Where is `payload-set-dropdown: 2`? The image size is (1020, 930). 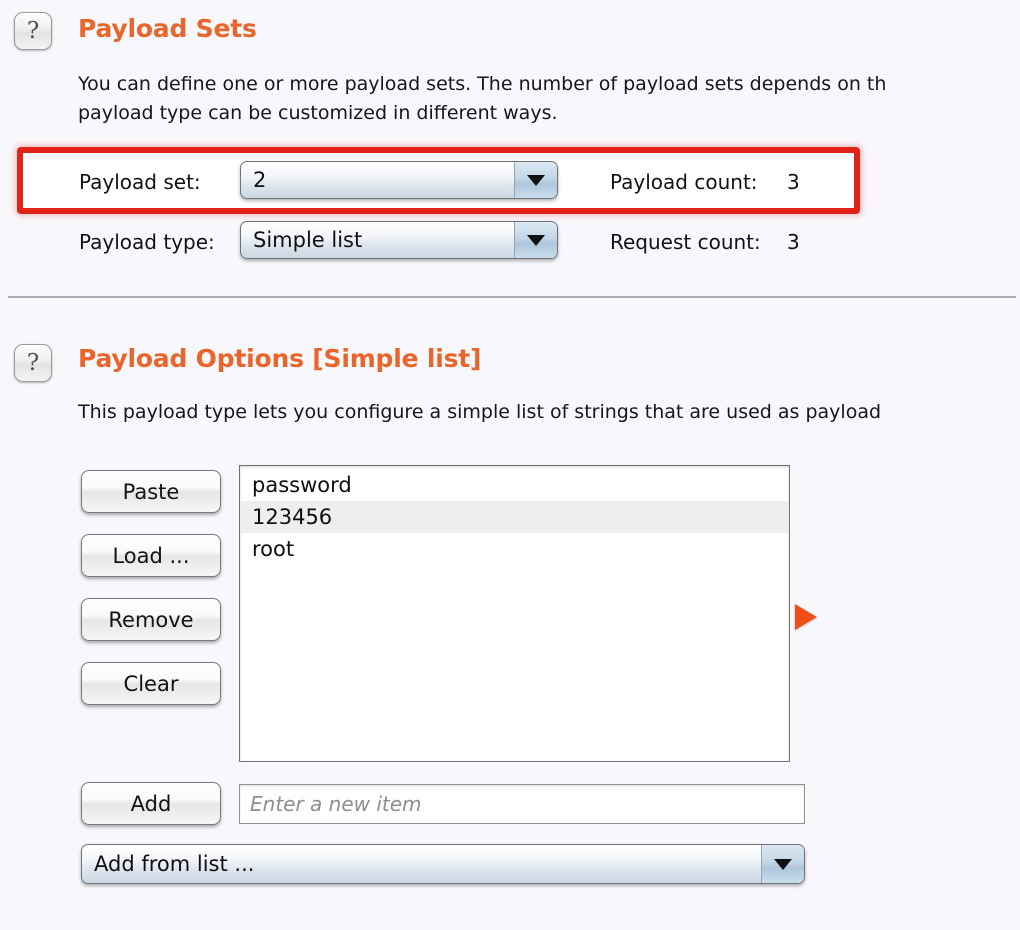 payload-set-dropdown: 2 is located at coordinates (399, 180).